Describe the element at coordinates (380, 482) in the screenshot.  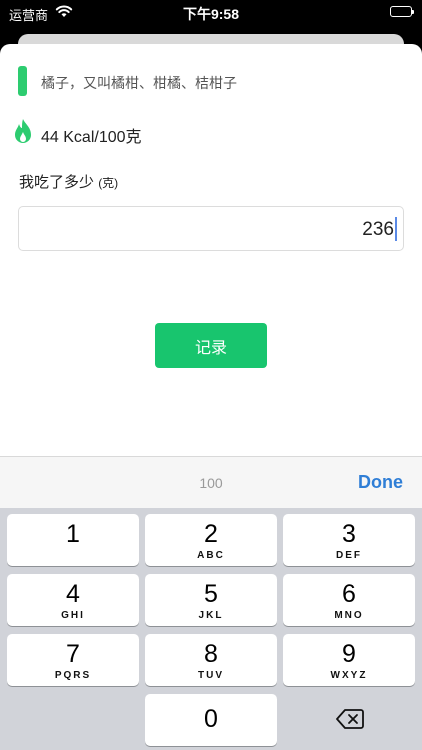
I see `done-button: Done` at that location.